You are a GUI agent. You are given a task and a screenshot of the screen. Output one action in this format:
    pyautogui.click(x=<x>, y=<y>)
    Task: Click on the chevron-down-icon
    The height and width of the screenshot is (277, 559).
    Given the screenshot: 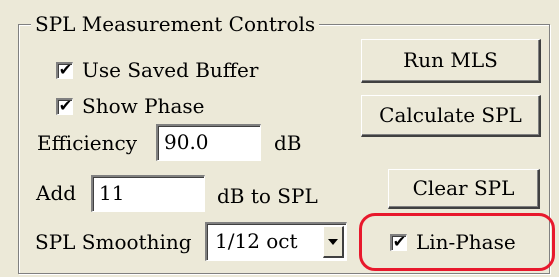 What is the action you would take?
    pyautogui.click(x=333, y=242)
    